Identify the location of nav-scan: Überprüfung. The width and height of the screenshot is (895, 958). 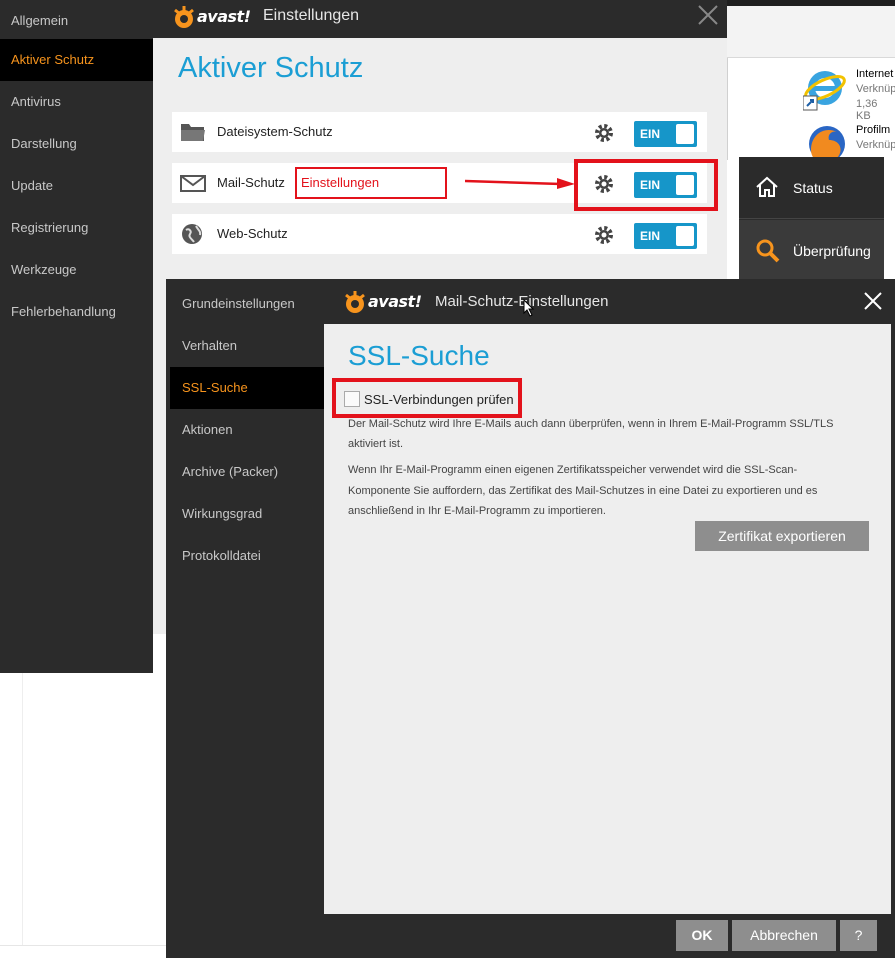
(811, 250).